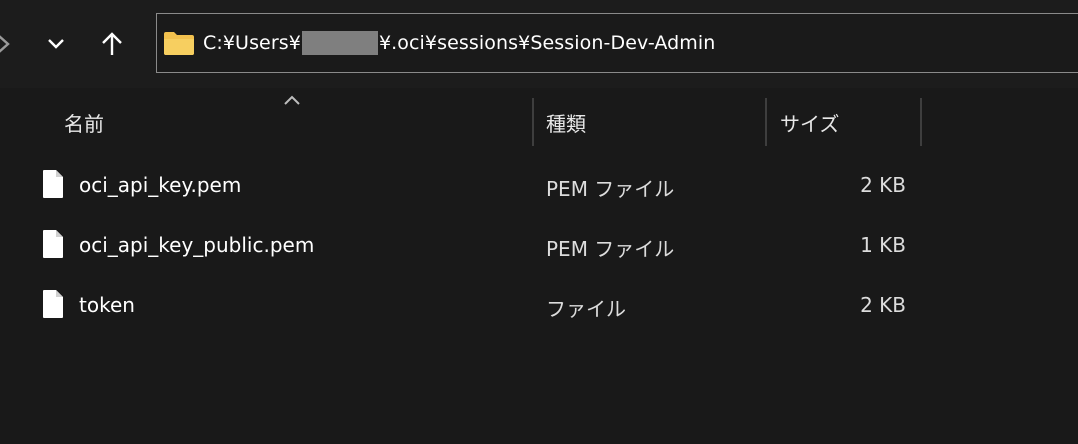  Describe the element at coordinates (539, 186) in the screenshot. I see `file-row: oci_api_key.pem PEM ファイル 2 KB` at that location.